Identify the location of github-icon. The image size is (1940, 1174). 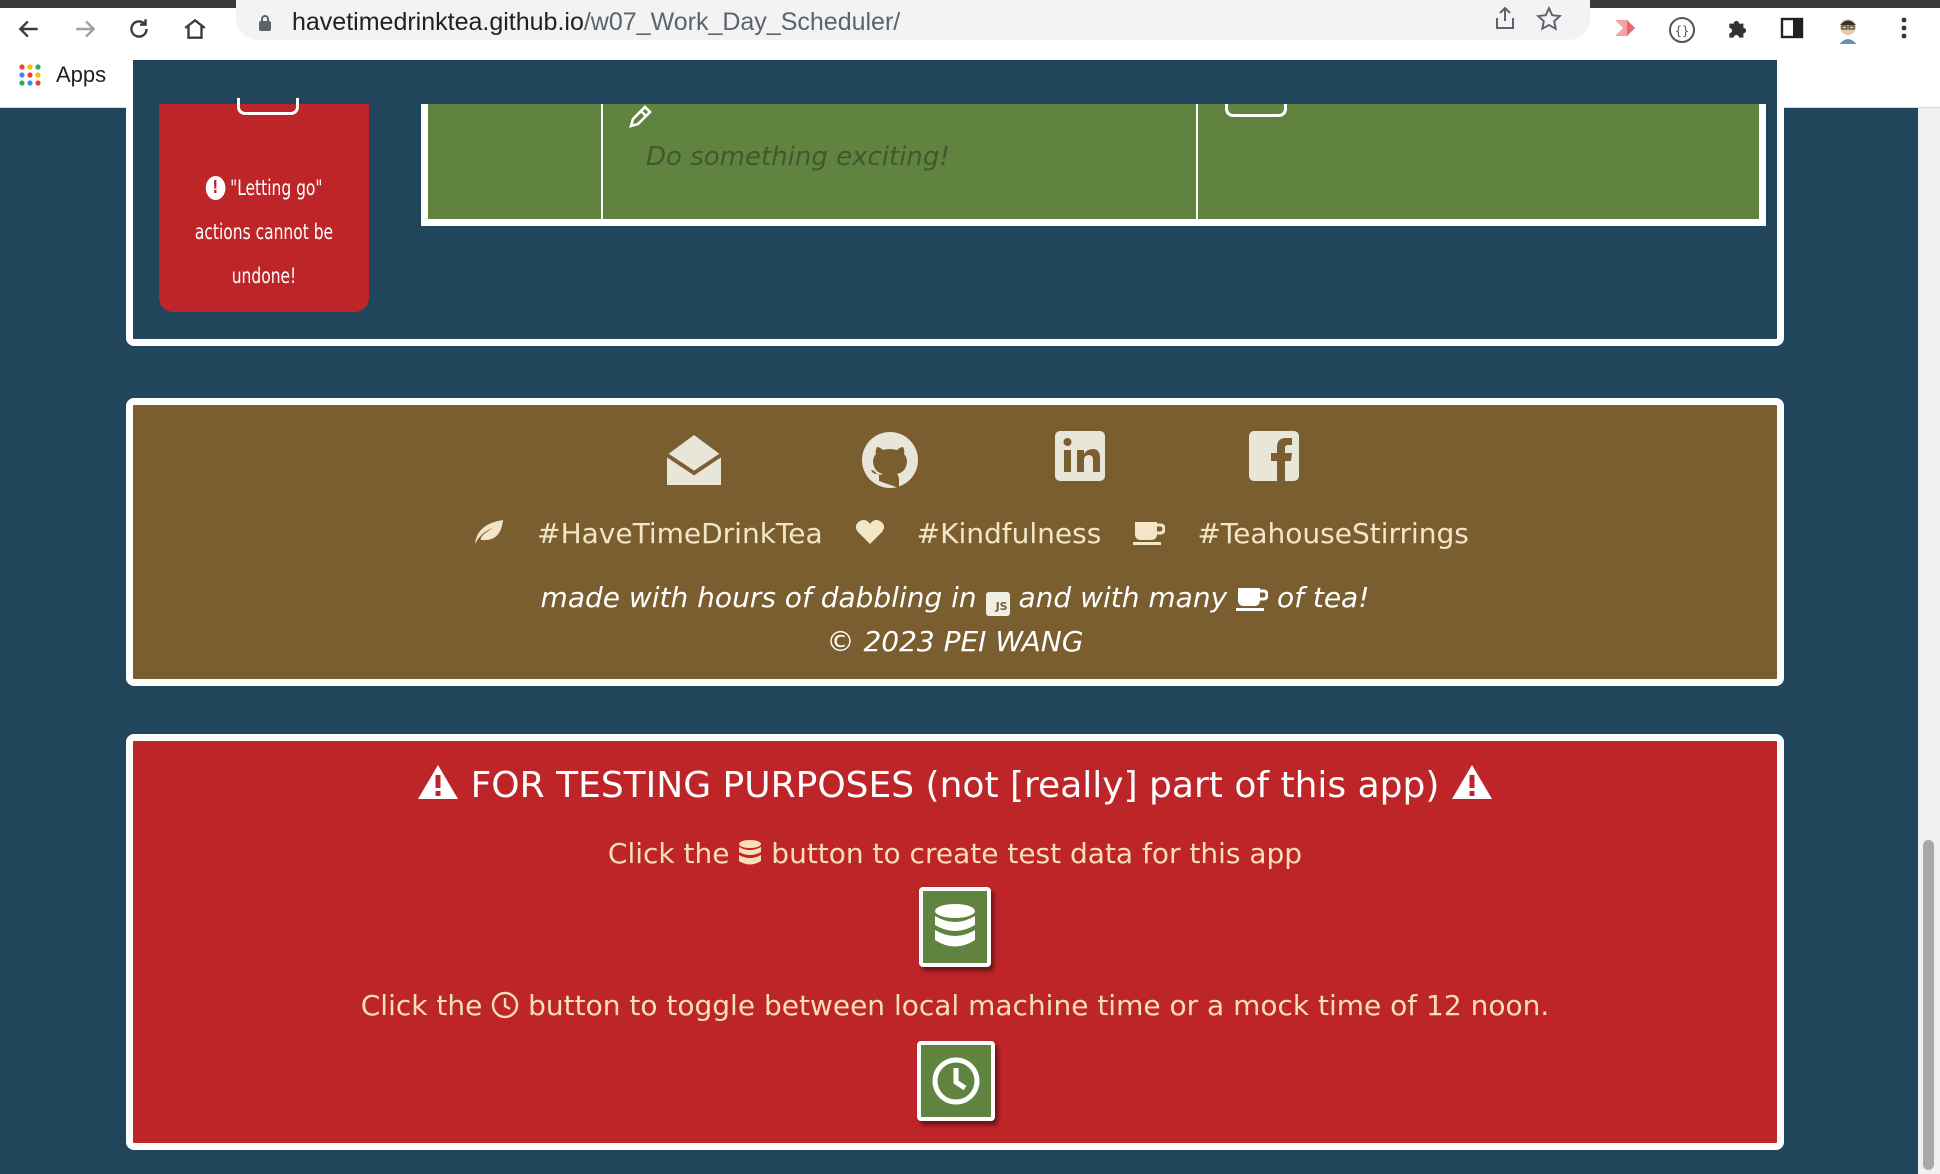
(890, 460).